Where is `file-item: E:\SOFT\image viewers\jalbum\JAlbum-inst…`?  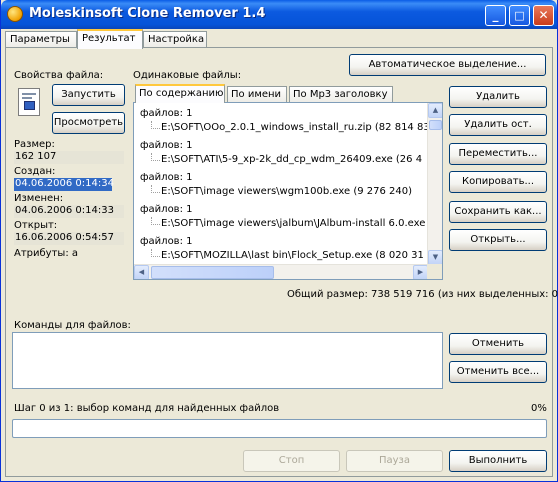 file-item: E:\SOFT\image viewers\jalbum\JAlbum-inst… is located at coordinates (295, 224).